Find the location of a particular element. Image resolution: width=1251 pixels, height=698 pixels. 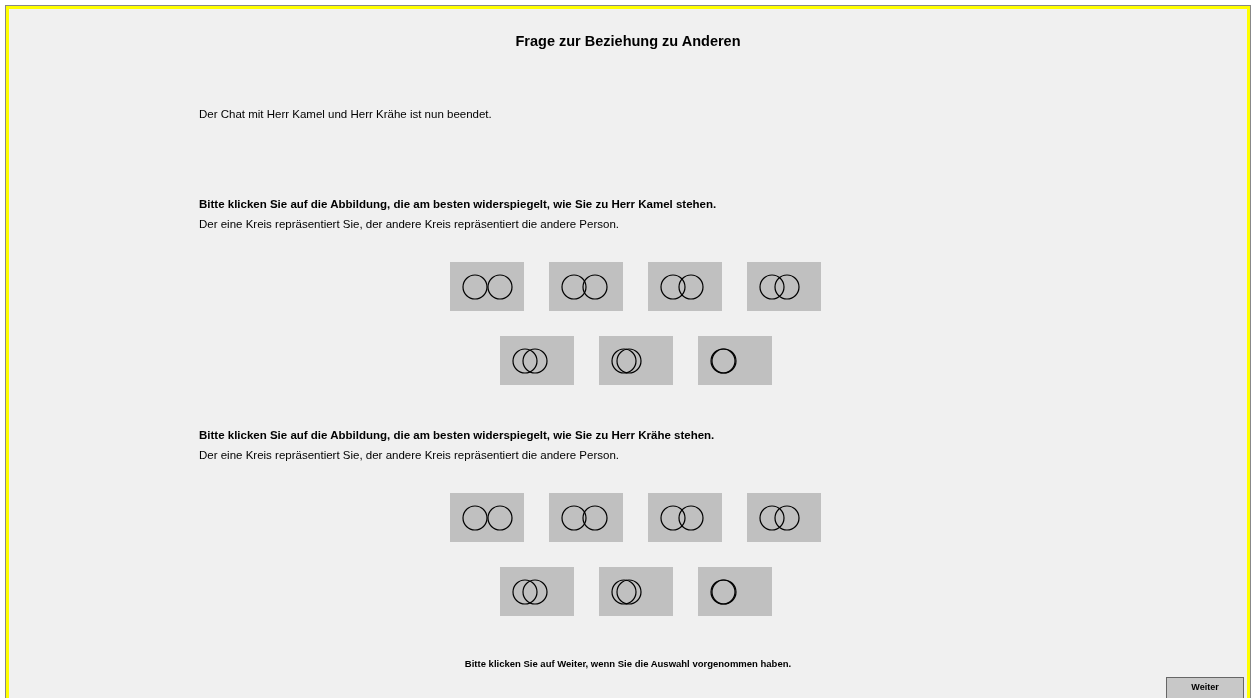

footer-note: Bitte klicken Sie auf Weiter, wenn Sie die Auswahl vorgenommen haben. is located at coordinates (628, 663).